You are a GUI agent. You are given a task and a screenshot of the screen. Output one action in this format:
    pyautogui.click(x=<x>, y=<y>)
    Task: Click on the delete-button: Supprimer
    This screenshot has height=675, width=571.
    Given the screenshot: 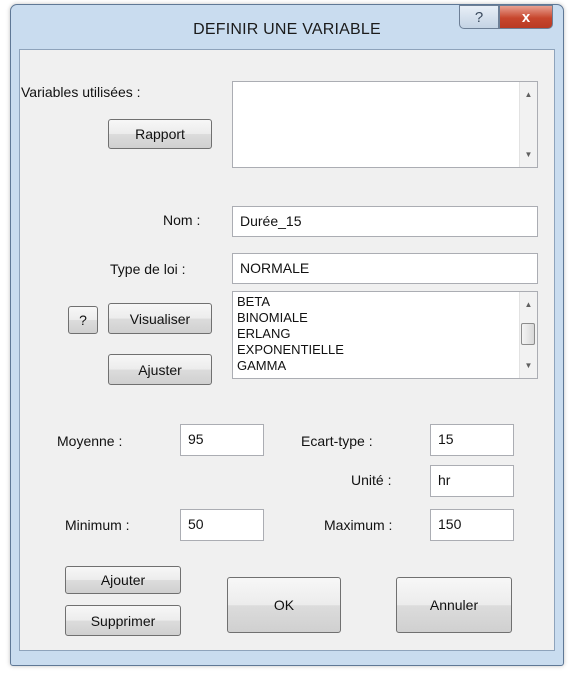 What is the action you would take?
    pyautogui.click(x=123, y=620)
    